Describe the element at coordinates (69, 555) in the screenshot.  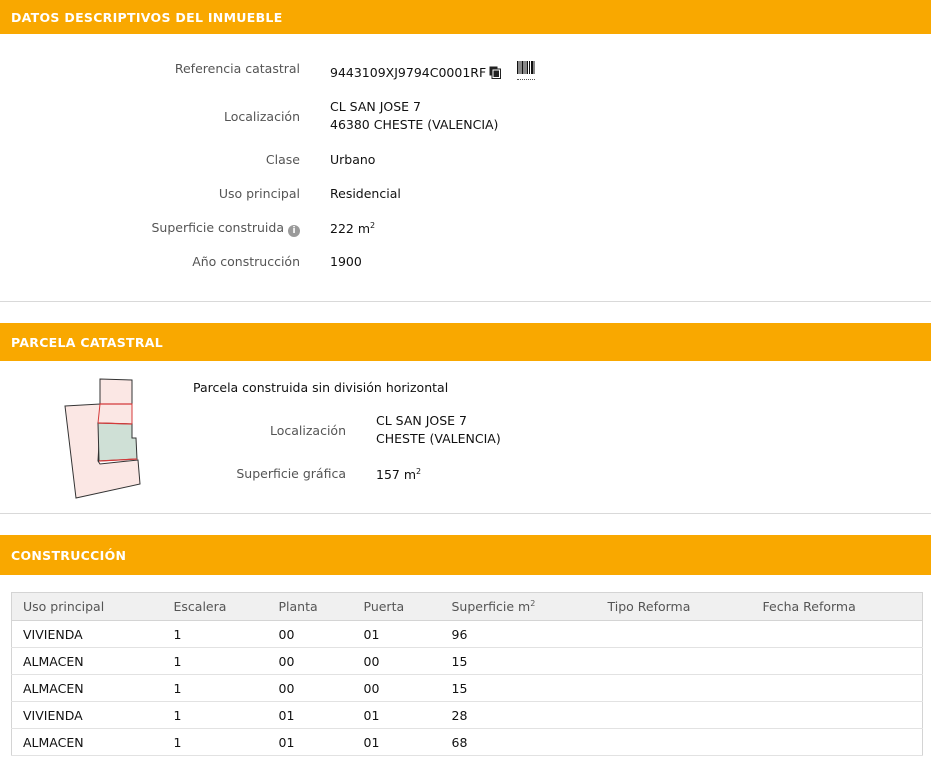
I see `section-title: CONSTRUCCIÓN` at that location.